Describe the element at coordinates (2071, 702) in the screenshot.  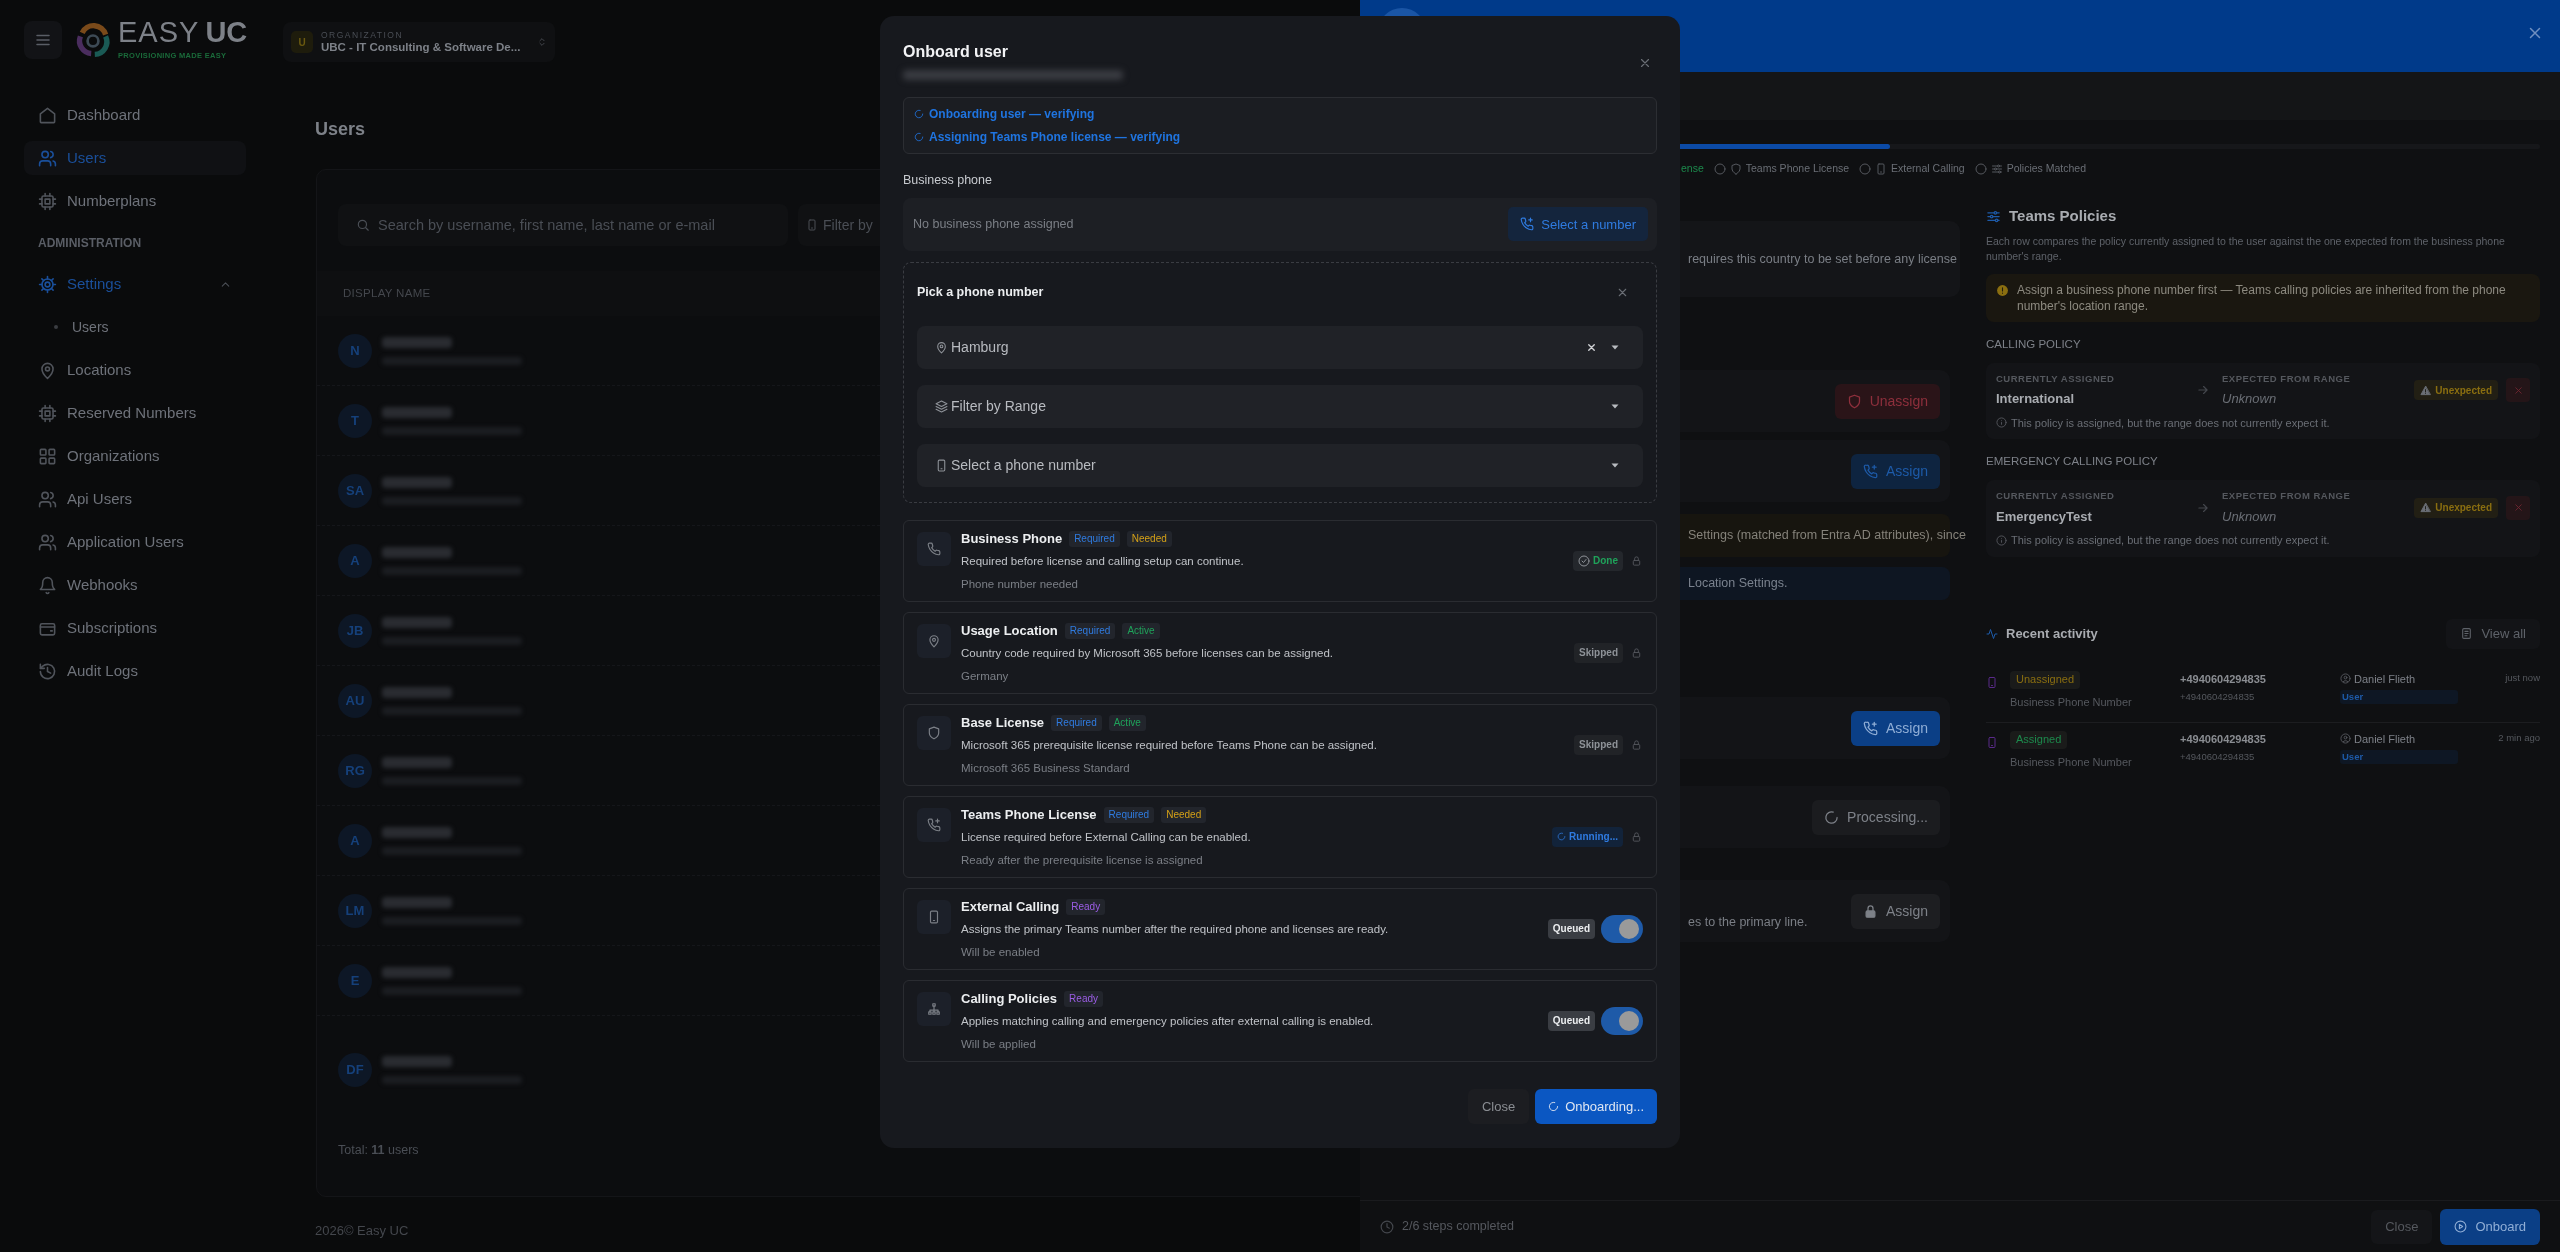
I see `activity-type: Business Phone Number` at that location.